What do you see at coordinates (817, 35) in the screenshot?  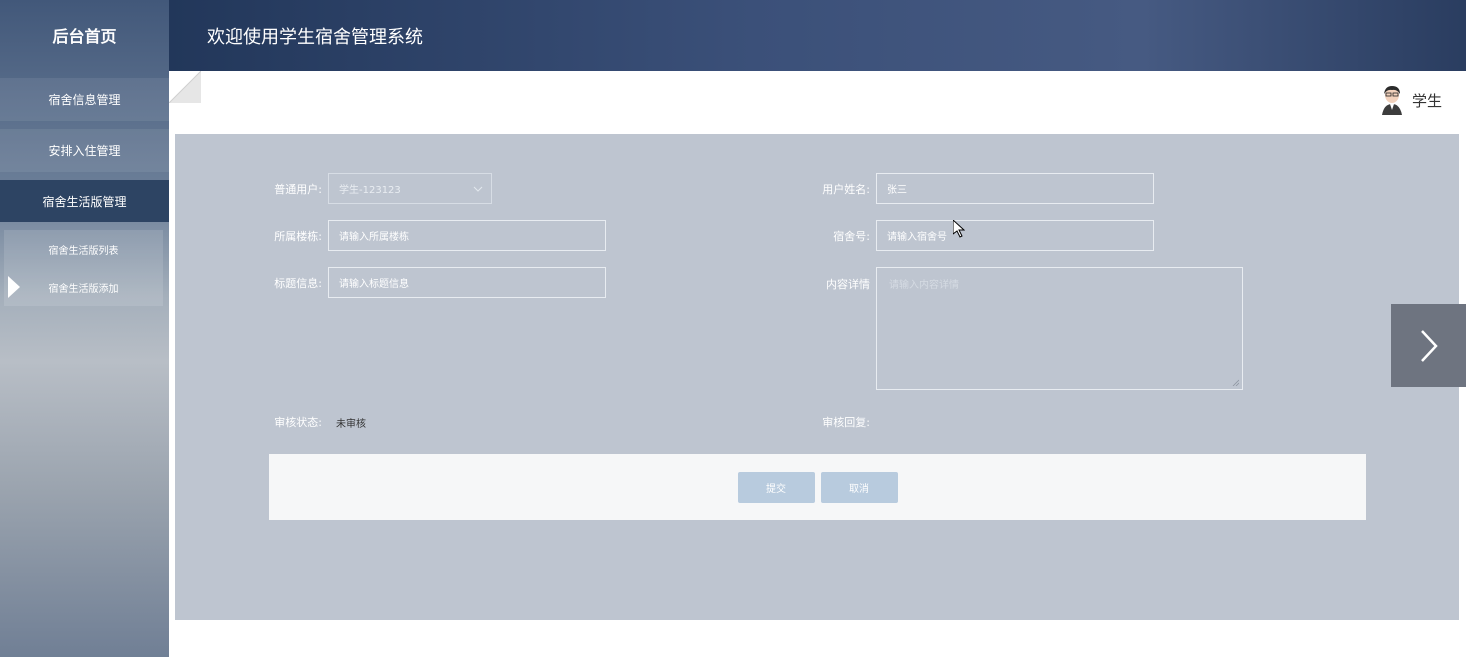 I see `top-header: 欢迎使用学生宿舍管理系统` at bounding box center [817, 35].